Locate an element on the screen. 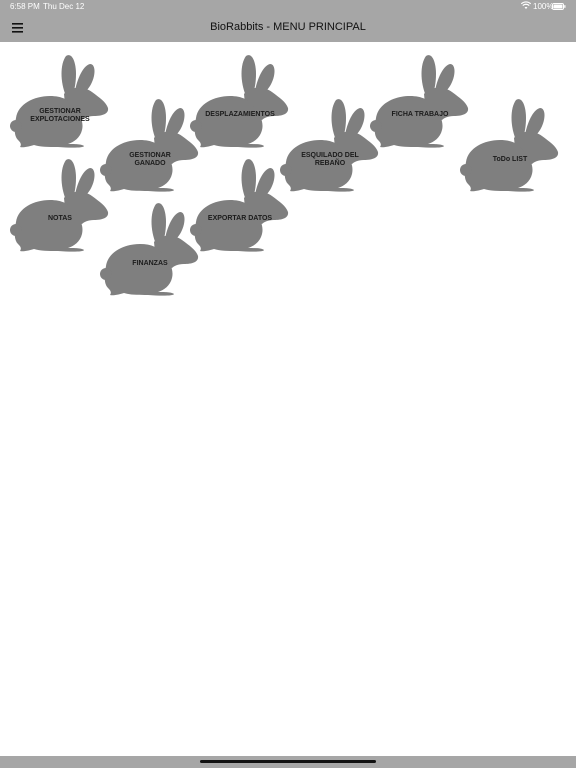 This screenshot has height=768, width=576. battery-percentage: 100% is located at coordinates (543, 6).